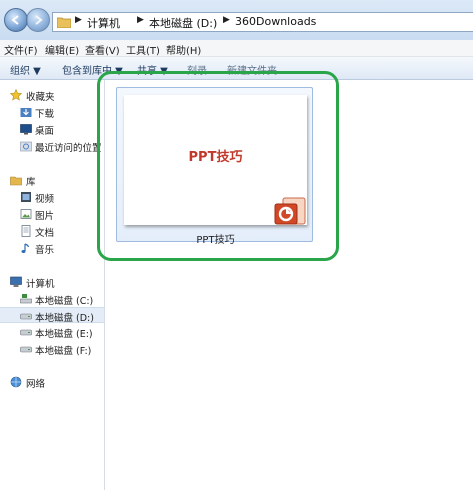 The image size is (473, 490). I want to click on menu-edit: 编辑(E), so click(62, 49).